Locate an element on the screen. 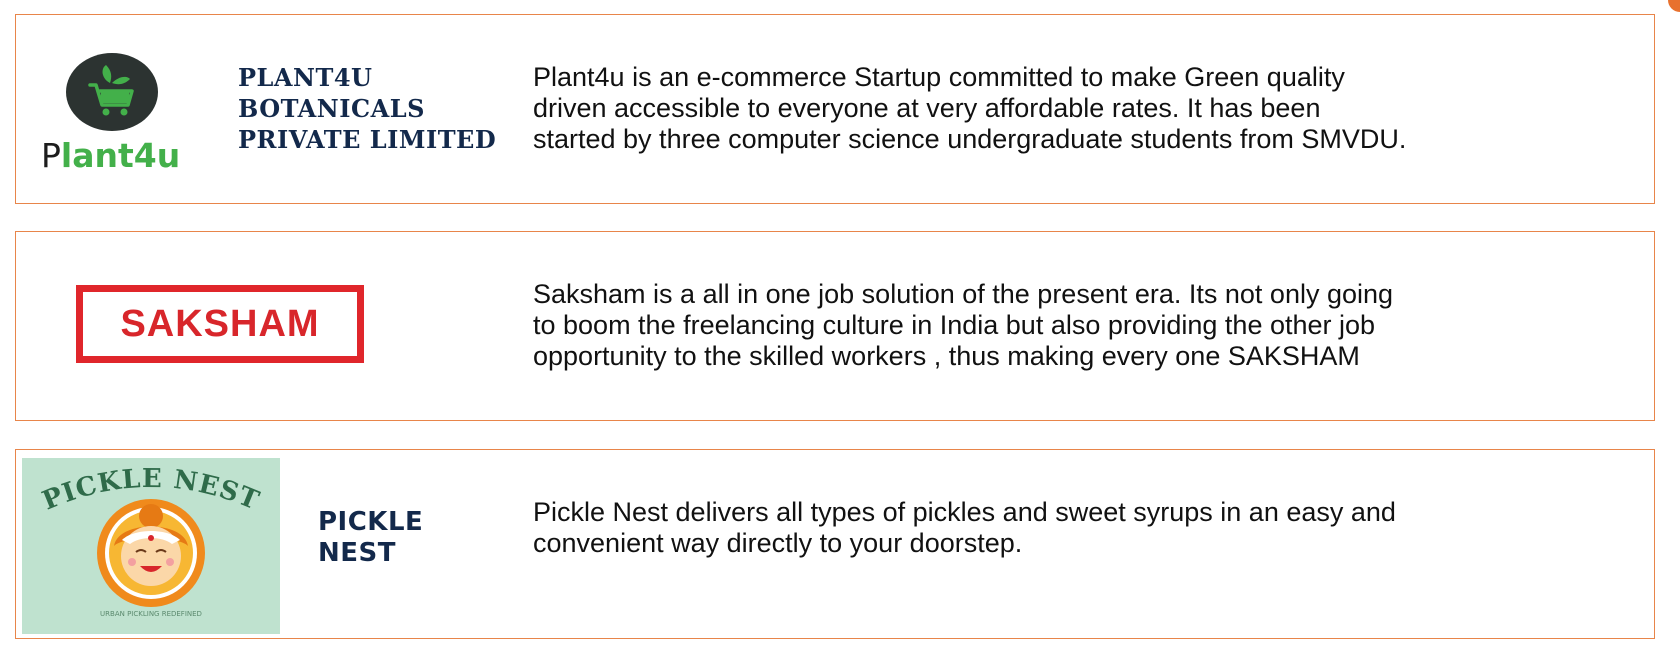 The width and height of the screenshot is (1680, 660). company-name: PICKLE NEST is located at coordinates (371, 537).